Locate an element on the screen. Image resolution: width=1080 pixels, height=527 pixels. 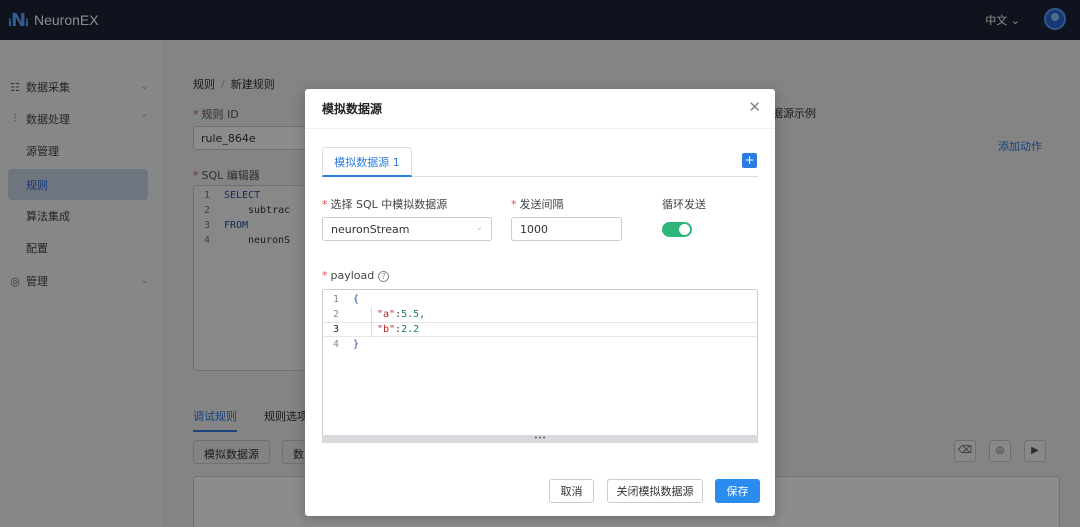
payload-editor: 1{ 2 "a":5.5, 3 "b":2.2 4} is located at coordinates (540, 366).